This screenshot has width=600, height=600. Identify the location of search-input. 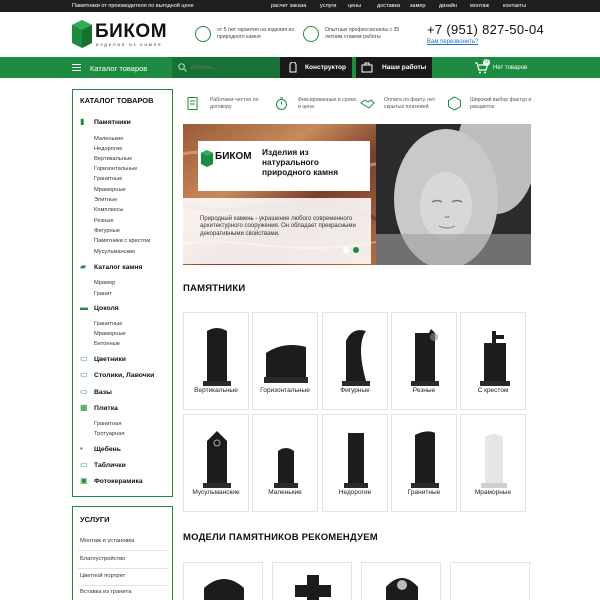
(233, 67).